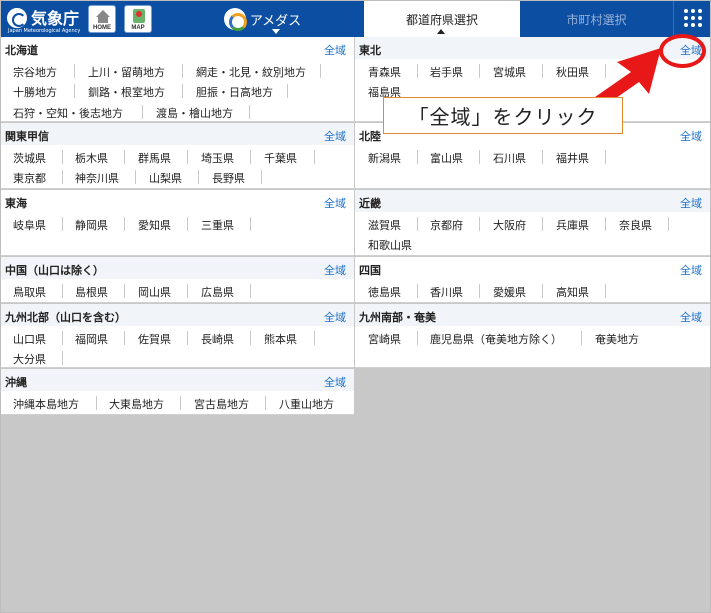  What do you see at coordinates (635, 225) in the screenshot?
I see `area-link: 奈良県` at bounding box center [635, 225].